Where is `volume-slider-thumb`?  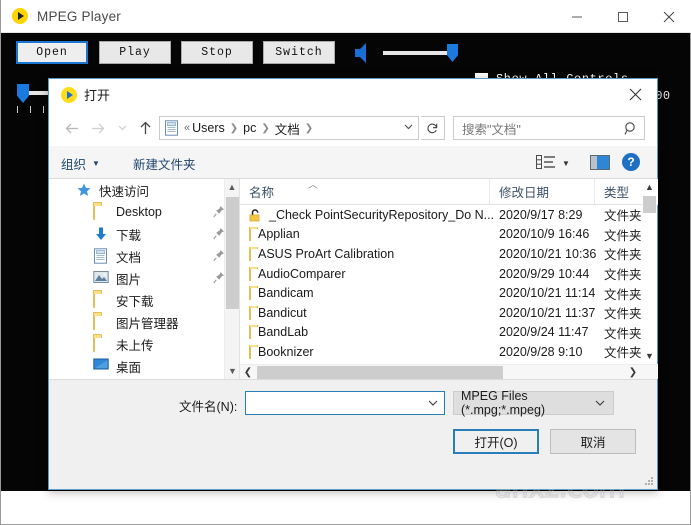 volume-slider-thumb is located at coordinates (452, 53).